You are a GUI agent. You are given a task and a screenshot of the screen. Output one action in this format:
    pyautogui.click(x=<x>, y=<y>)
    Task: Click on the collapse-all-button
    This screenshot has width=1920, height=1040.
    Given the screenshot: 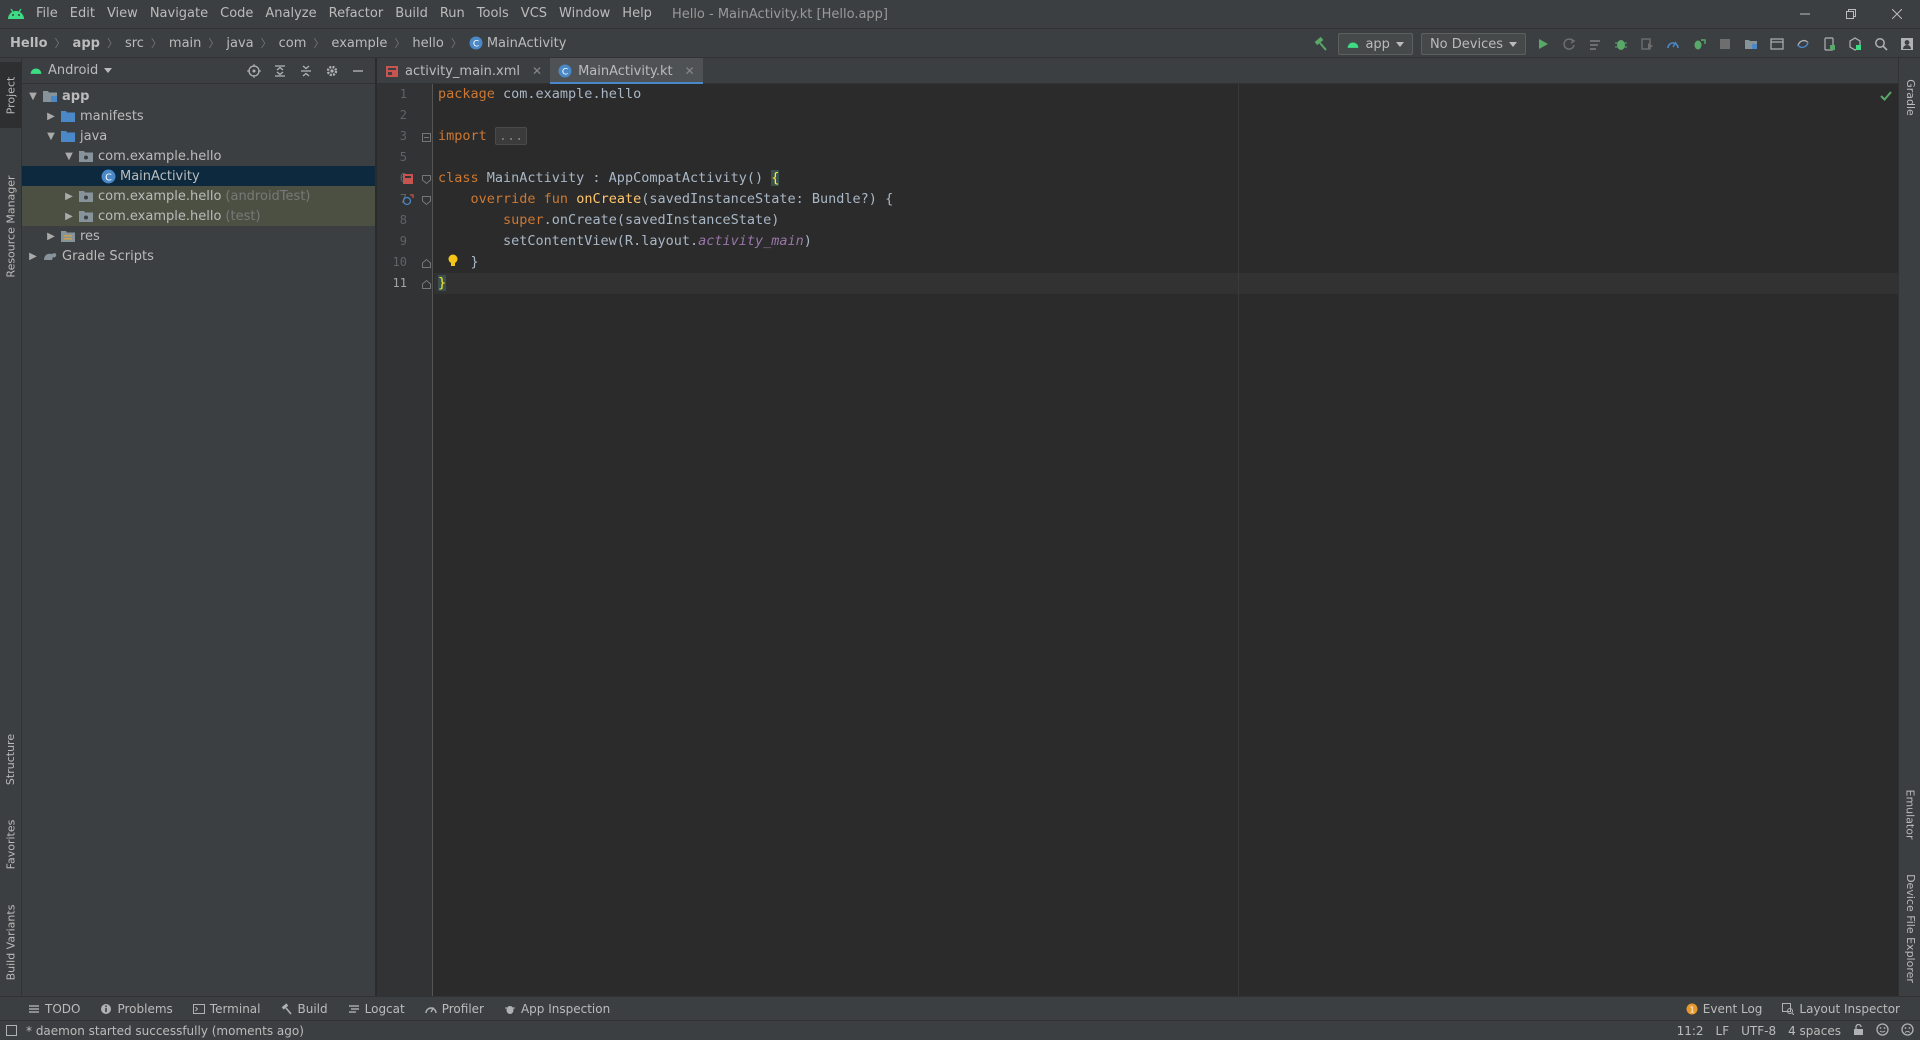 What is the action you would take?
    pyautogui.click(x=306, y=71)
    